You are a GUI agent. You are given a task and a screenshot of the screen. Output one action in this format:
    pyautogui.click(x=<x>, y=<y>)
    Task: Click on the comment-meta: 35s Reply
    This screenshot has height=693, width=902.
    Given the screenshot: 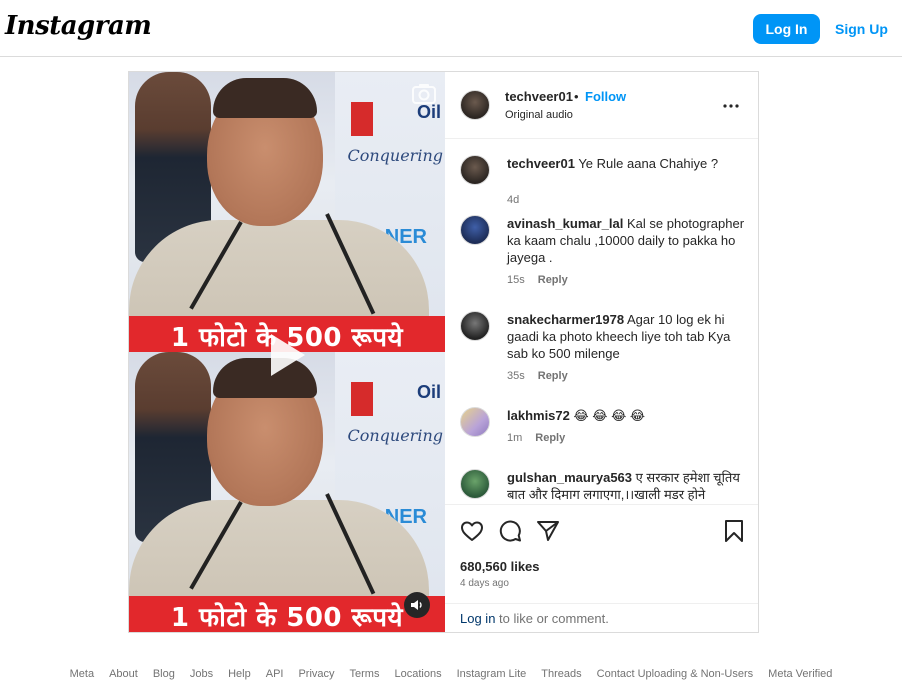 What is the action you would take?
    pyautogui.click(x=537, y=376)
    